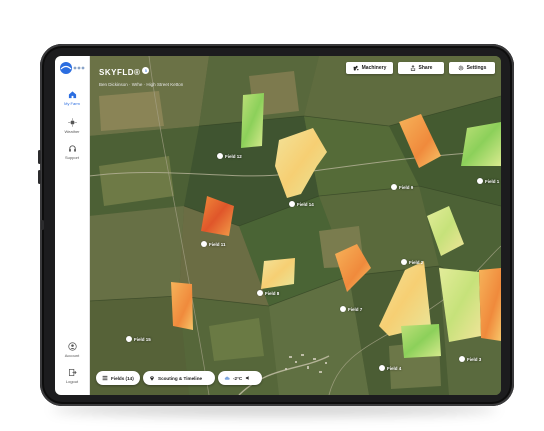  I want to click on field-marker: Field 7, so click(351, 309).